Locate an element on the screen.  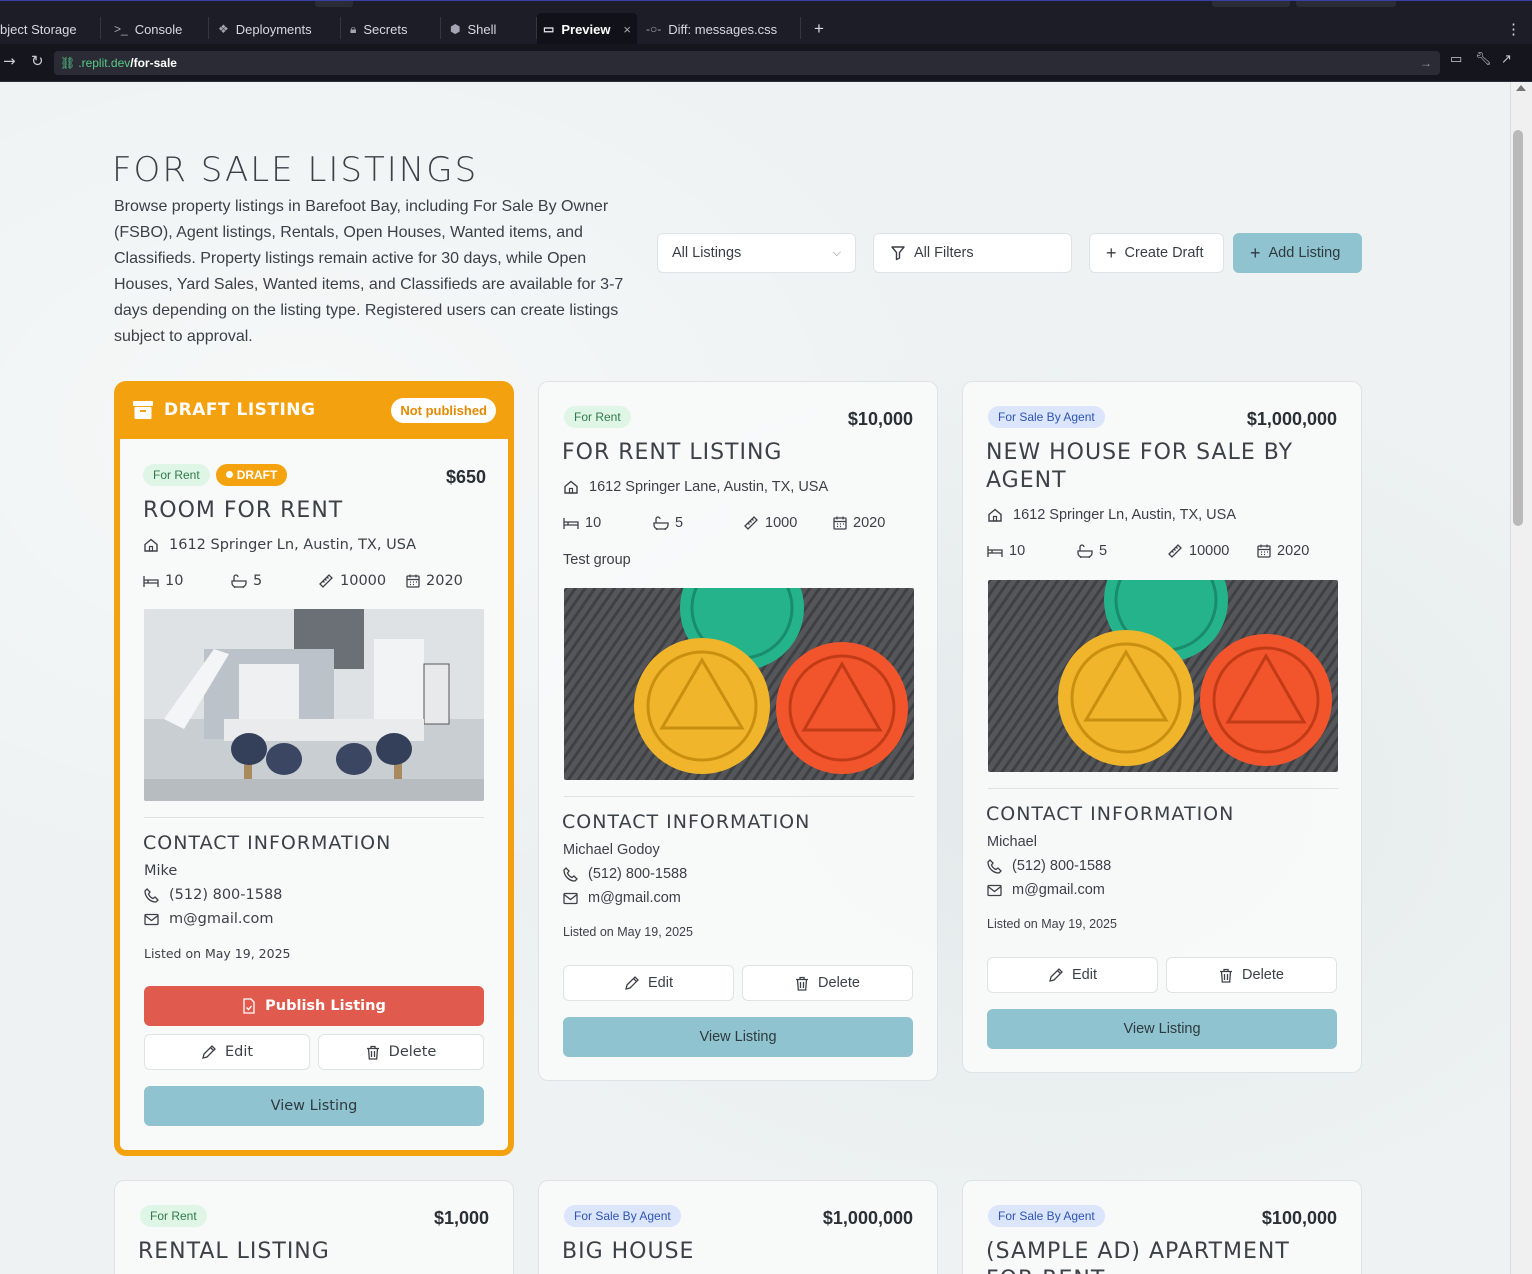
go-arrow-icon: → is located at coordinates (1426, 63).